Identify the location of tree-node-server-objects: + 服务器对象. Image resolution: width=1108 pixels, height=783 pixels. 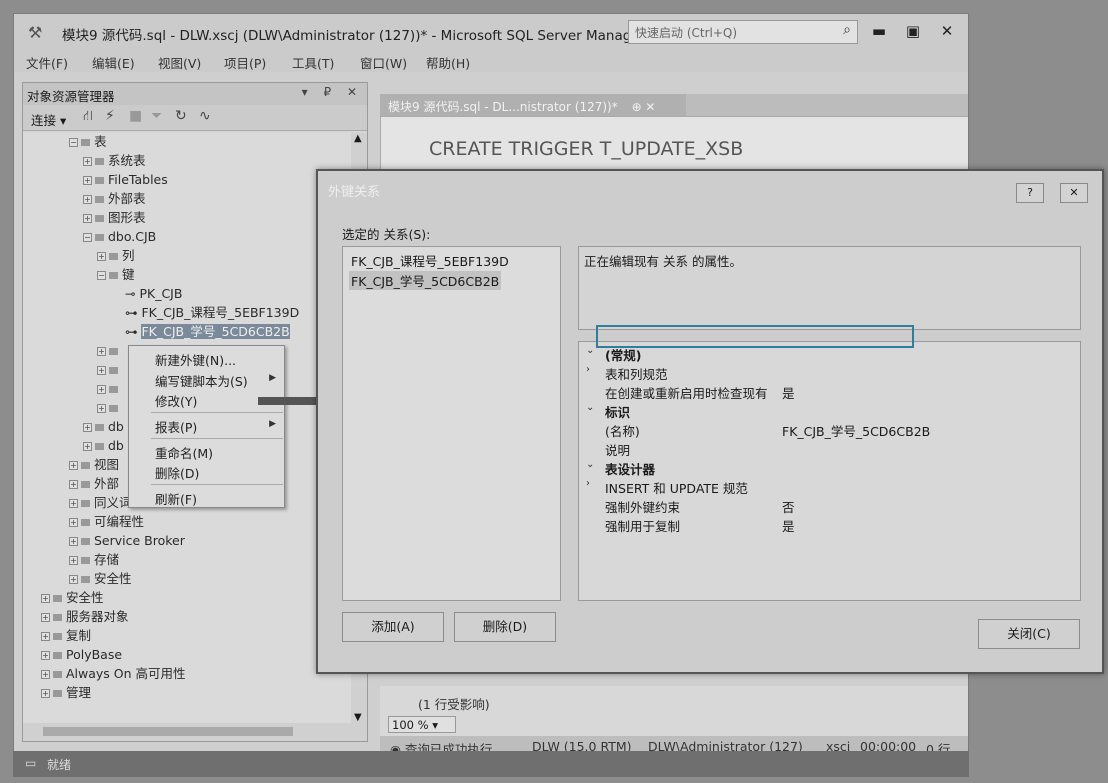
(85, 617).